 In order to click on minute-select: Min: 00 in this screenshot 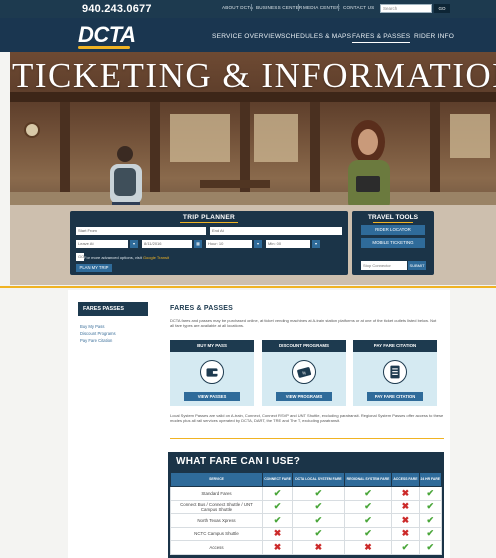, I will do `click(288, 244)`.